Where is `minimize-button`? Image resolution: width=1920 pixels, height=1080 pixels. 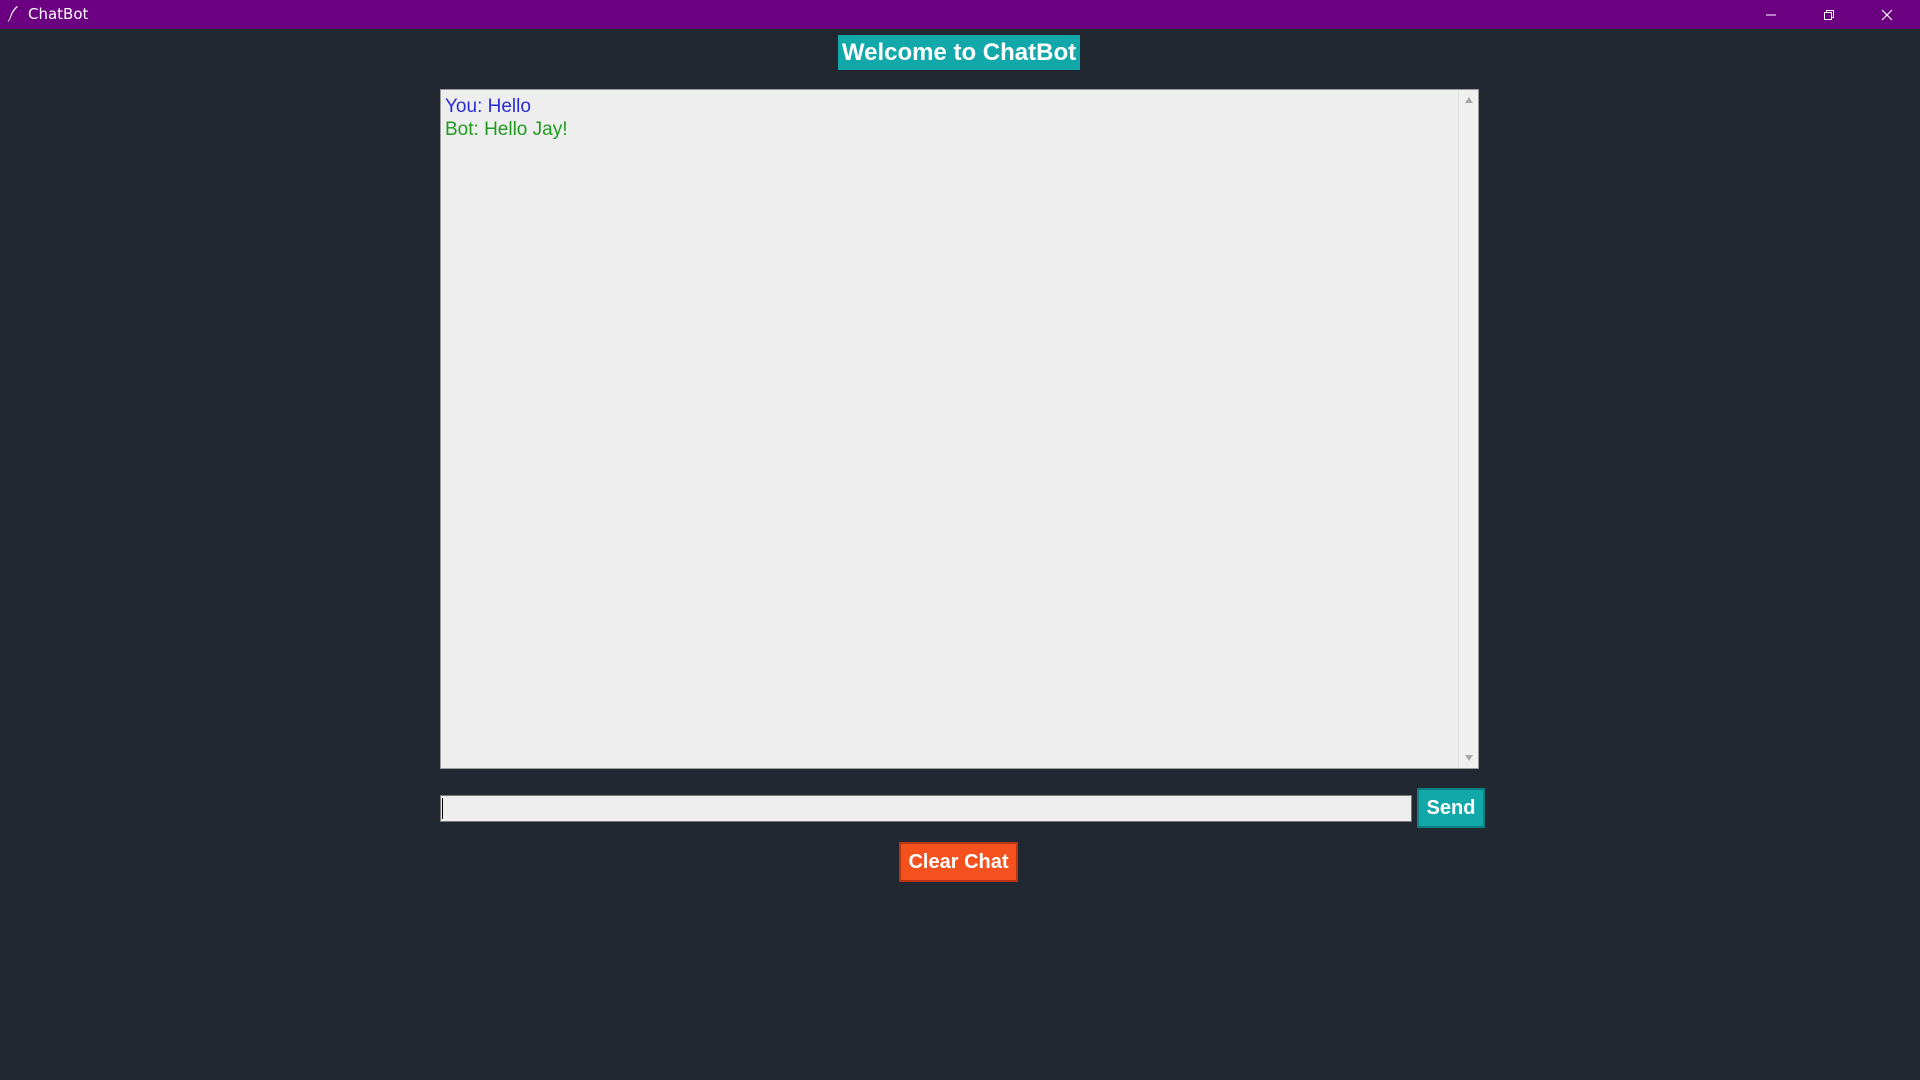
minimize-button is located at coordinates (1771, 14).